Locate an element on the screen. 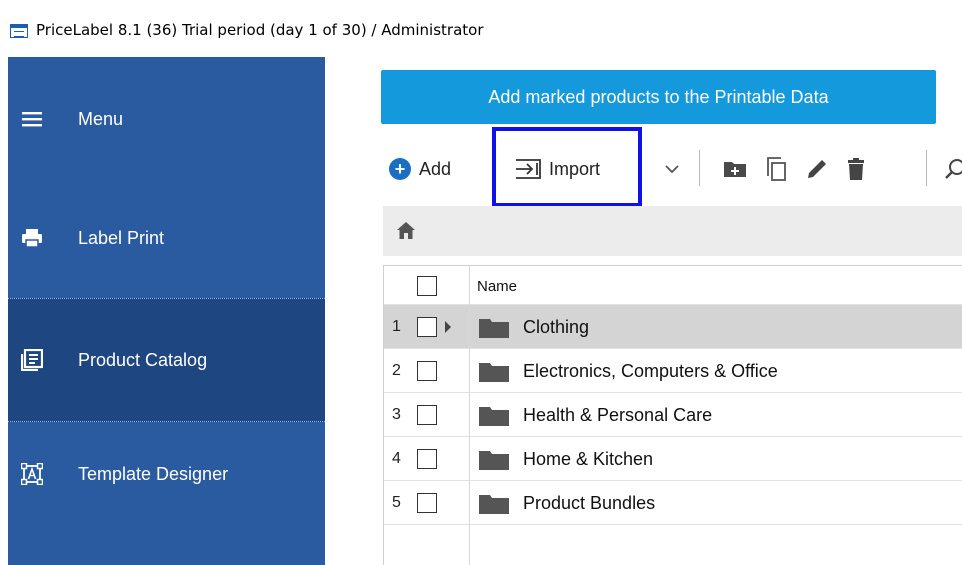 This screenshot has height=565, width=962. sidebar-item-label-print: Label Print is located at coordinates (166, 238).